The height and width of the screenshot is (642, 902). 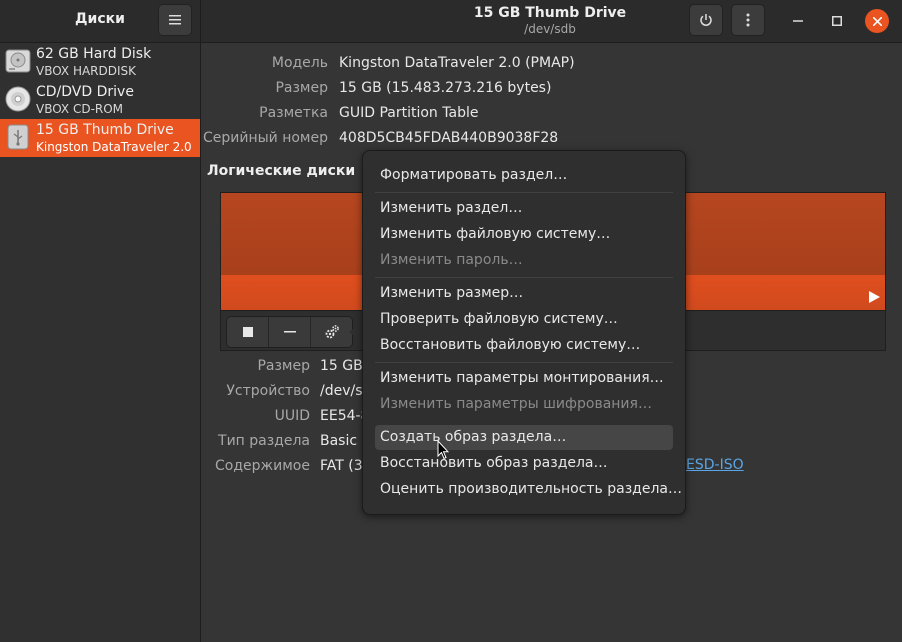 I want to click on partition-options-button, so click(x=331, y=332).